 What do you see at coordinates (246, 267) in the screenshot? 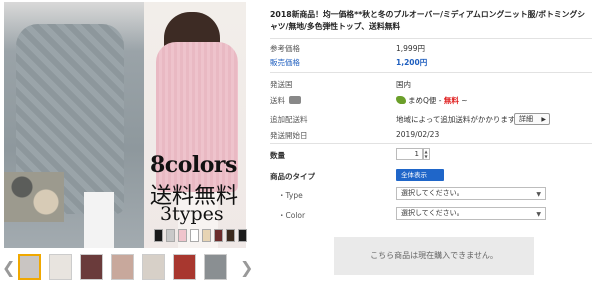
I see `chevron-right-icon: ❯` at bounding box center [246, 267].